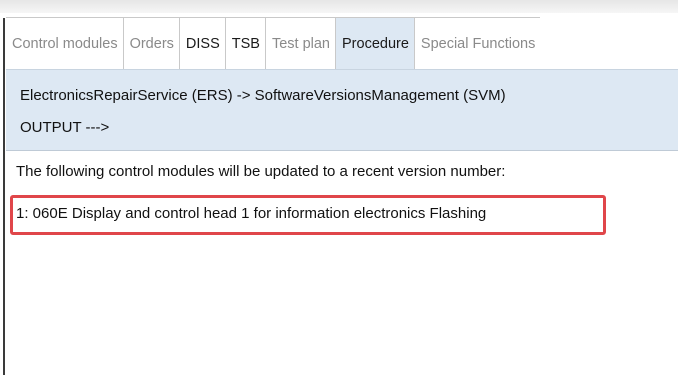 This screenshot has height=375, width=678. What do you see at coordinates (339, 6) in the screenshot?
I see `window-top-edge` at bounding box center [339, 6].